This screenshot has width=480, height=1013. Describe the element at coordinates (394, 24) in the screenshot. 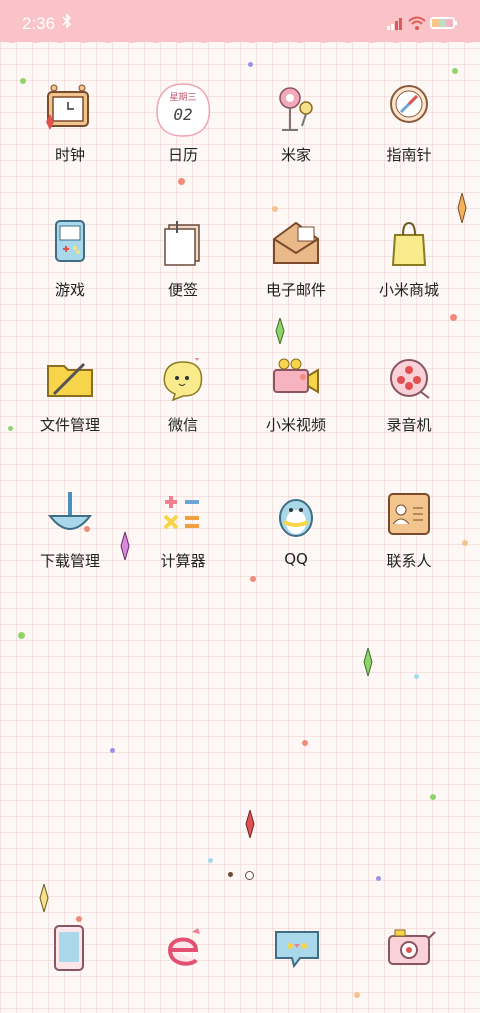

I see `signal-icon` at that location.